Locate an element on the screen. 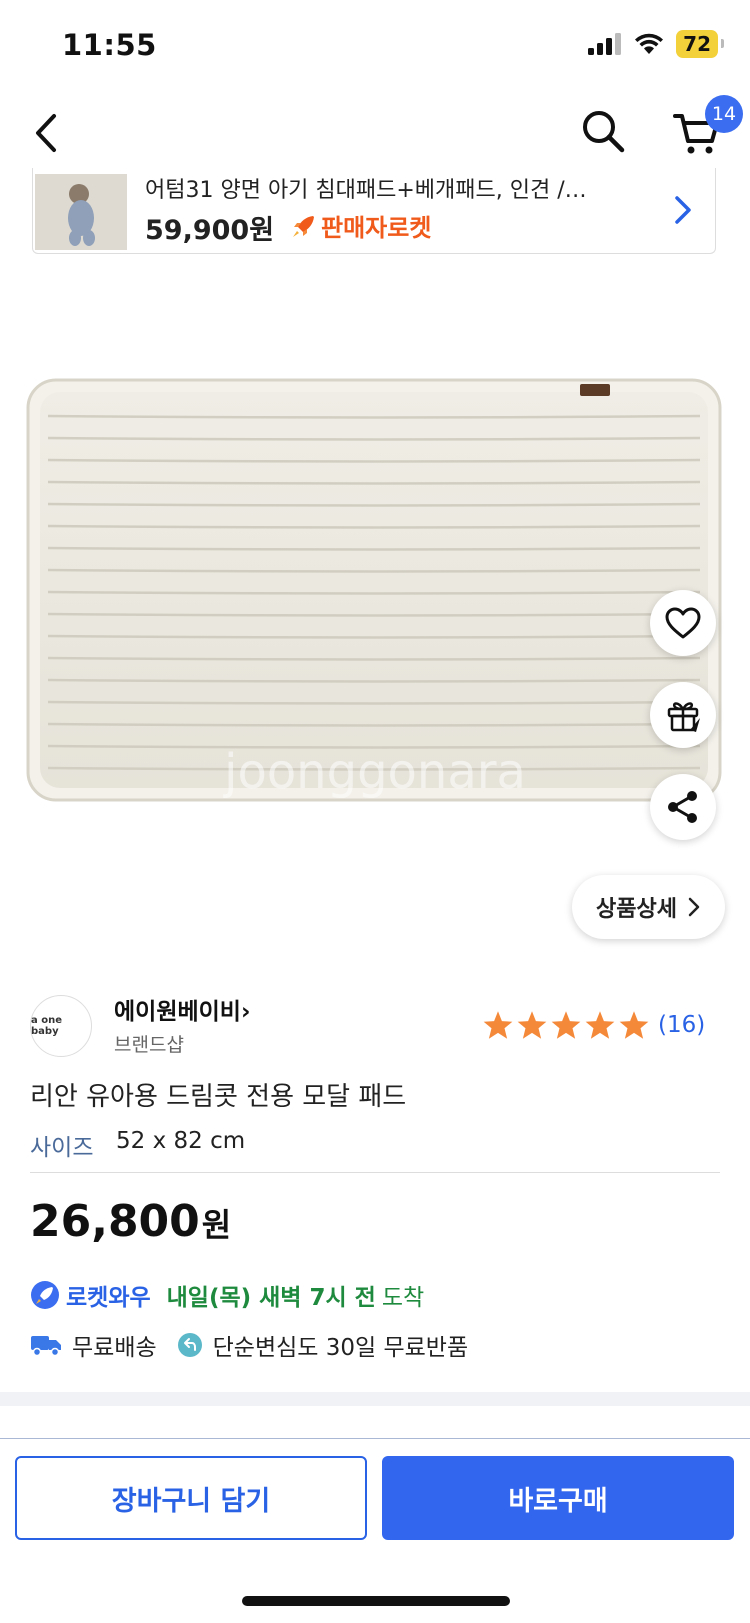  back-button is located at coordinates (48, 133).